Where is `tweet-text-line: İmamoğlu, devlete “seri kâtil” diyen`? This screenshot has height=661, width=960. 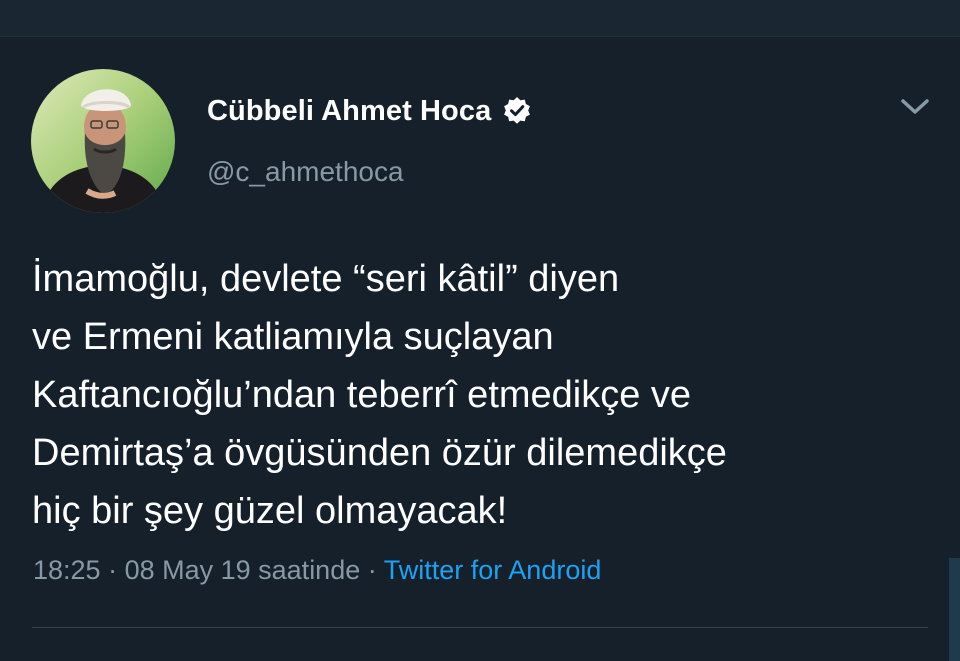
tweet-text-line: İmamoğlu, devlete “seri kâtil” diyen is located at coordinates (326, 279).